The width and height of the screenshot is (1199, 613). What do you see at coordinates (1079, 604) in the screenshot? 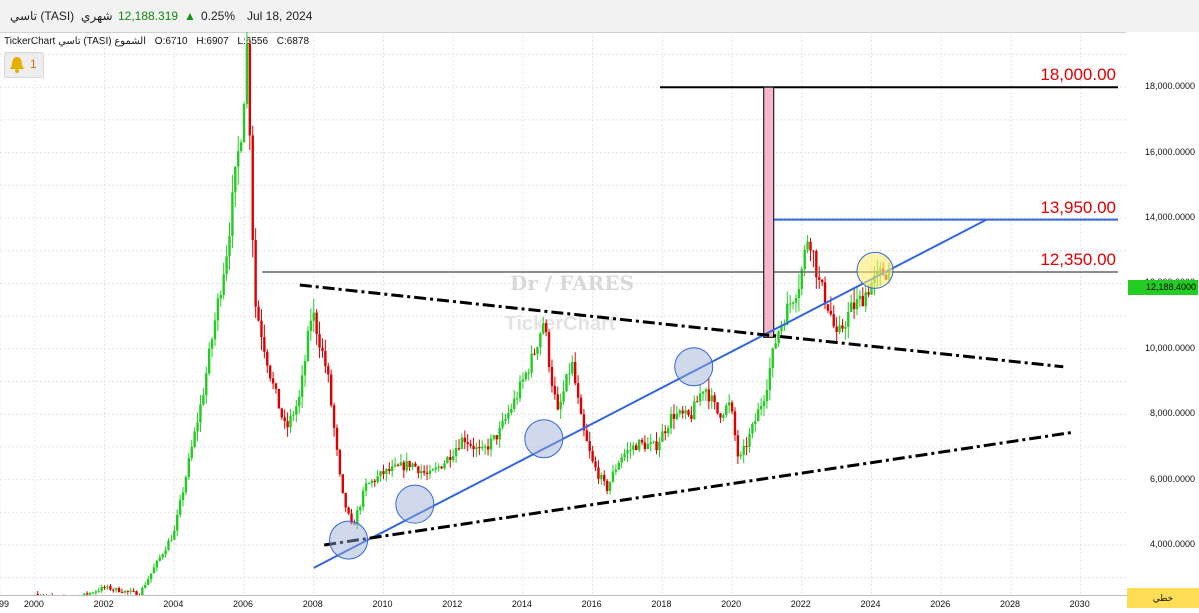
I see `x-tick-label: 2030` at bounding box center [1079, 604].